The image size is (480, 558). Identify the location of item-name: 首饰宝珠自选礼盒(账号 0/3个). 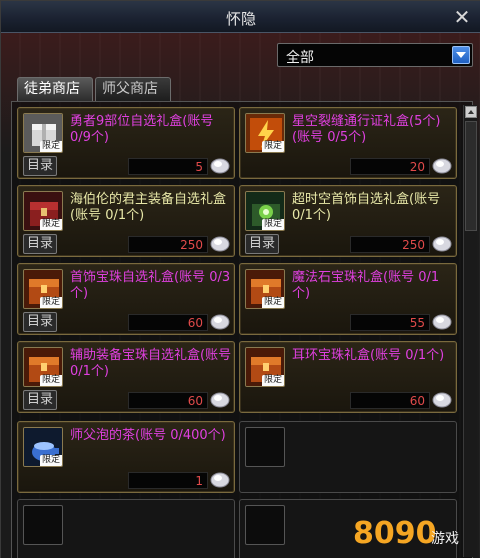
(150, 285).